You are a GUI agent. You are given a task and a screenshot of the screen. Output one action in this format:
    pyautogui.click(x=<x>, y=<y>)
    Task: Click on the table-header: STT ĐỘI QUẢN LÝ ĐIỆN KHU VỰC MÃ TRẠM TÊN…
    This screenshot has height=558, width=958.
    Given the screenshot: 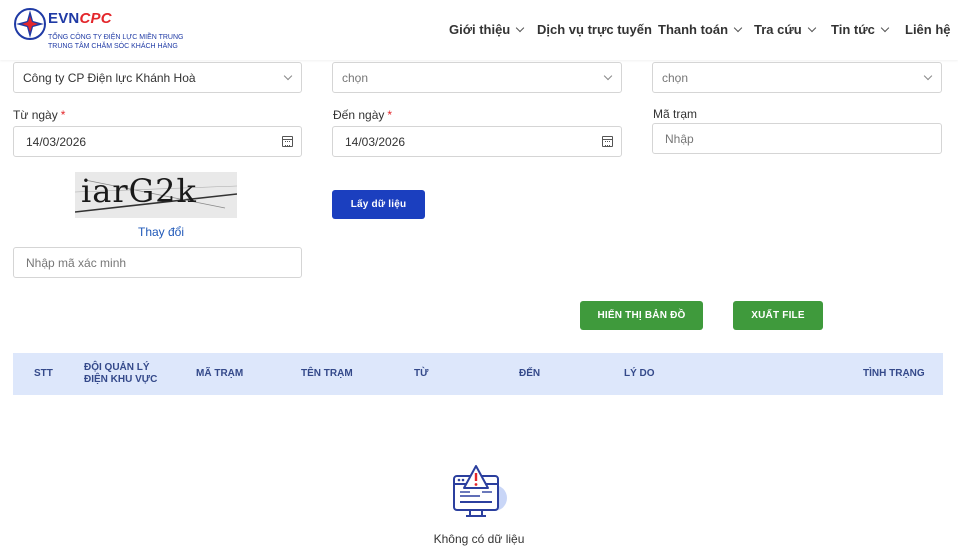 What is the action you would take?
    pyautogui.click(x=478, y=374)
    